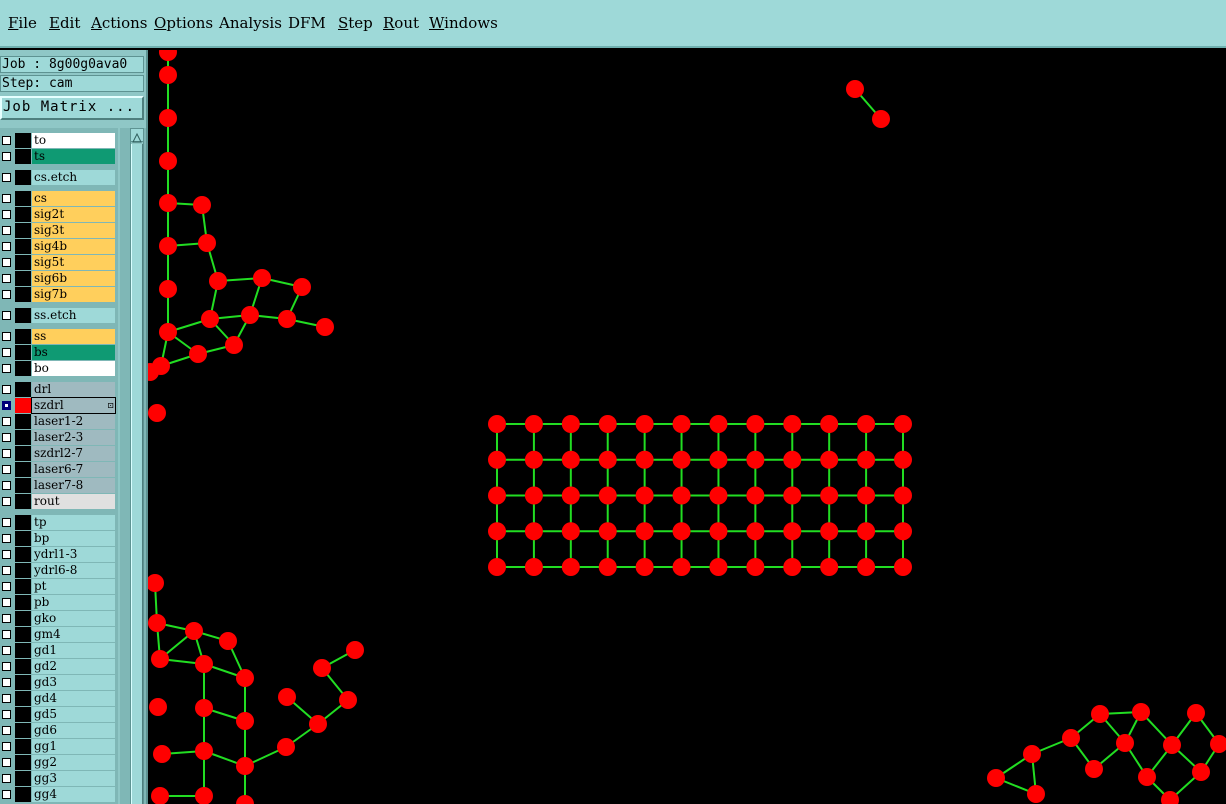 Image resolution: width=1226 pixels, height=804 pixels. Describe the element at coordinates (59, 699) in the screenshot. I see `layer-row-gd4: gd4` at that location.